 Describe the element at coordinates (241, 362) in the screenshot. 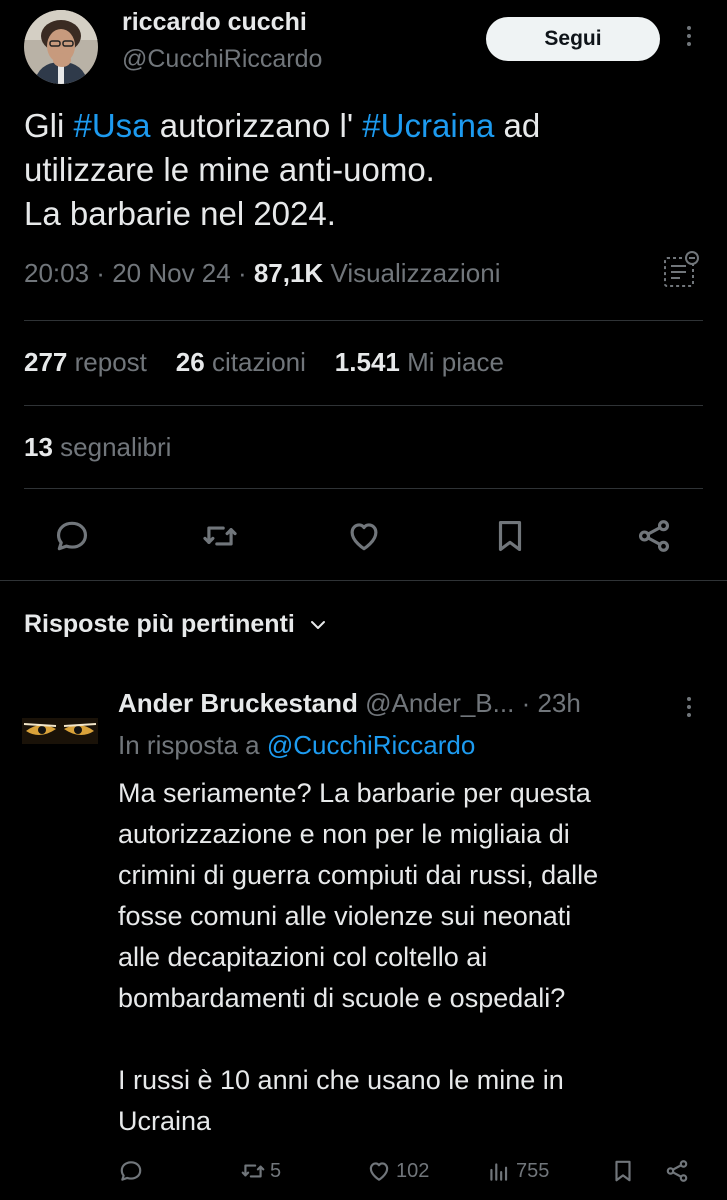

I see `quotes-stat: 26 citazioni` at that location.